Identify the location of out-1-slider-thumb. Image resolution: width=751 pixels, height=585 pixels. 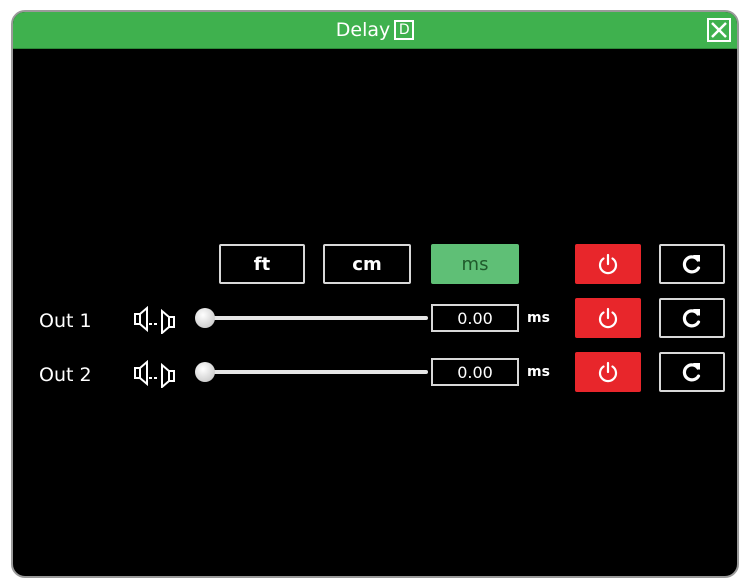
(205, 318).